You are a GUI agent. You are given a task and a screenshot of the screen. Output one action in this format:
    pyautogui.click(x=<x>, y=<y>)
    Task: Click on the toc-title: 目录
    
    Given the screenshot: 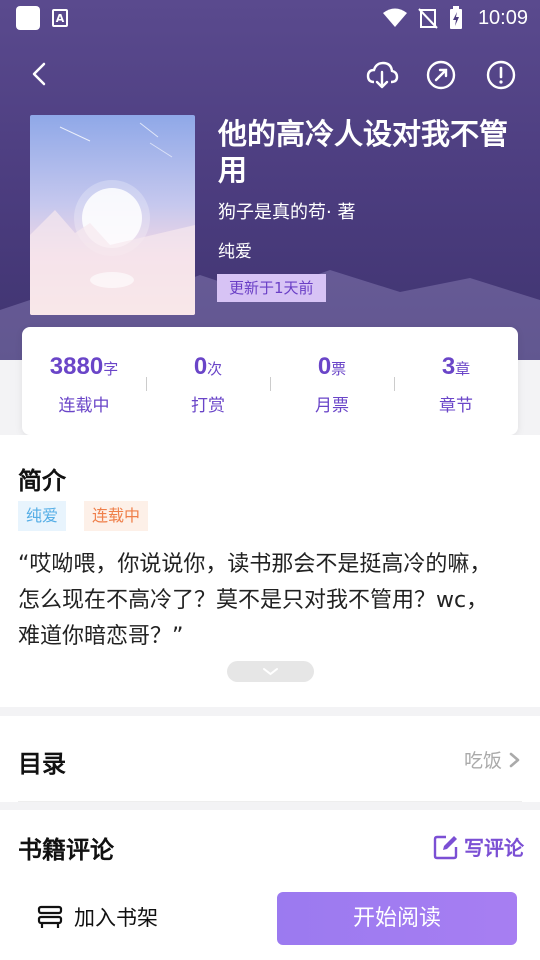 What is the action you would take?
    pyautogui.click(x=42, y=764)
    